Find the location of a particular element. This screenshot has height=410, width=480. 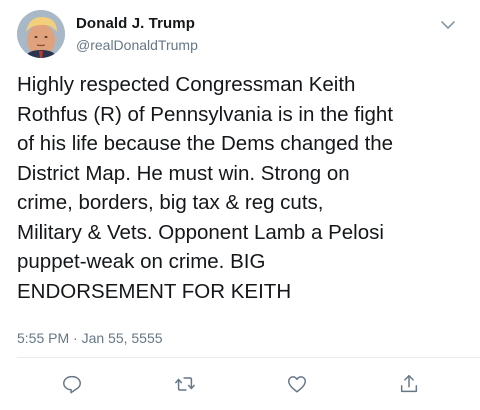

display-name: Donald J. Trump is located at coordinates (135, 23).